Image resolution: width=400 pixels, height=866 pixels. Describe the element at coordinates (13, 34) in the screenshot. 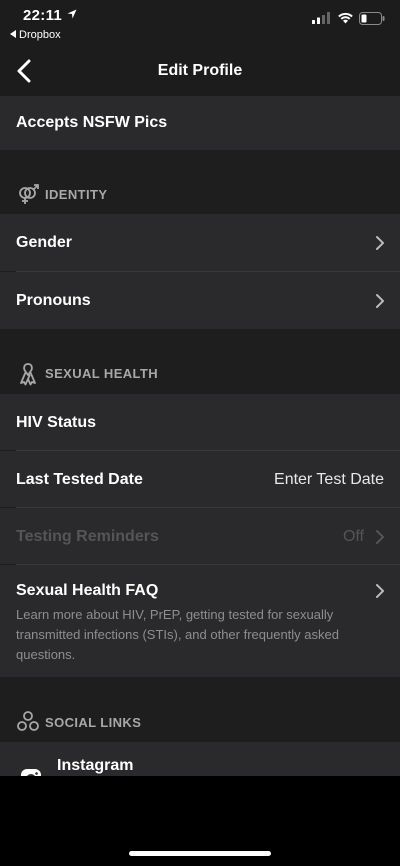

I see `back-triangle-icon` at that location.